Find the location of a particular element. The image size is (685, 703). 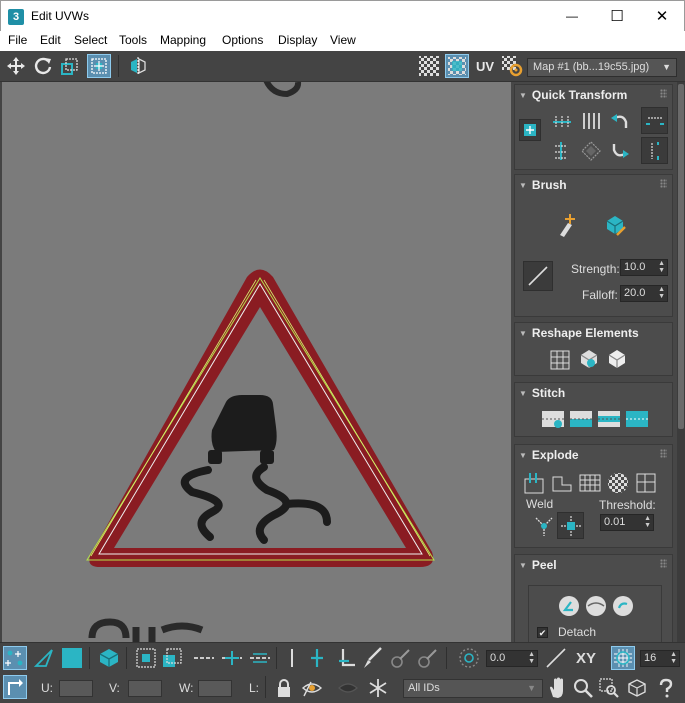

quick-peel-button is located at coordinates (568, 605).